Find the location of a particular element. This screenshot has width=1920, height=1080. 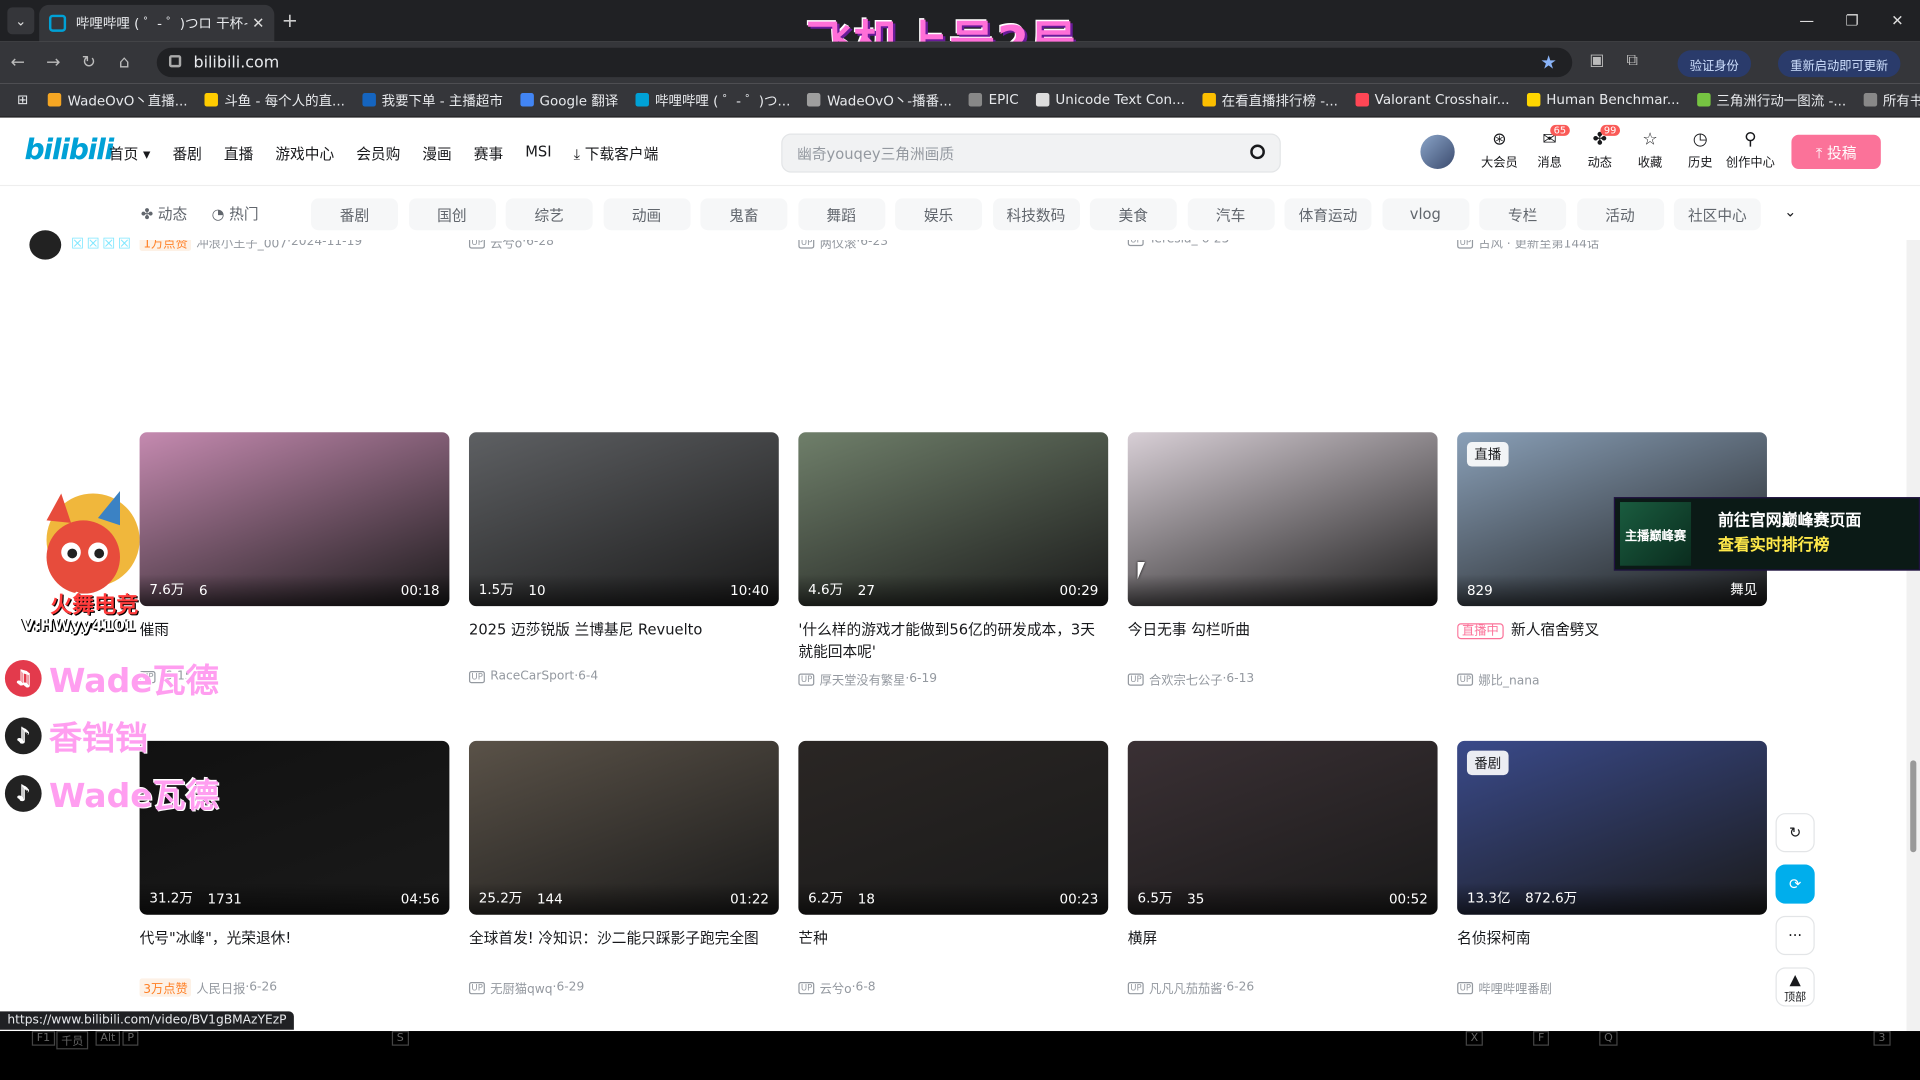

nav-item: 赛事 is located at coordinates (488, 153).